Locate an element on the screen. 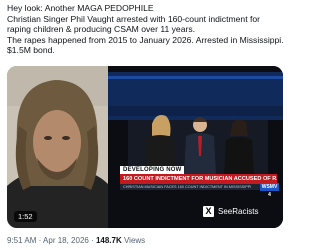 The width and height of the screenshot is (320, 250). views-count: 148.7K is located at coordinates (109, 240).